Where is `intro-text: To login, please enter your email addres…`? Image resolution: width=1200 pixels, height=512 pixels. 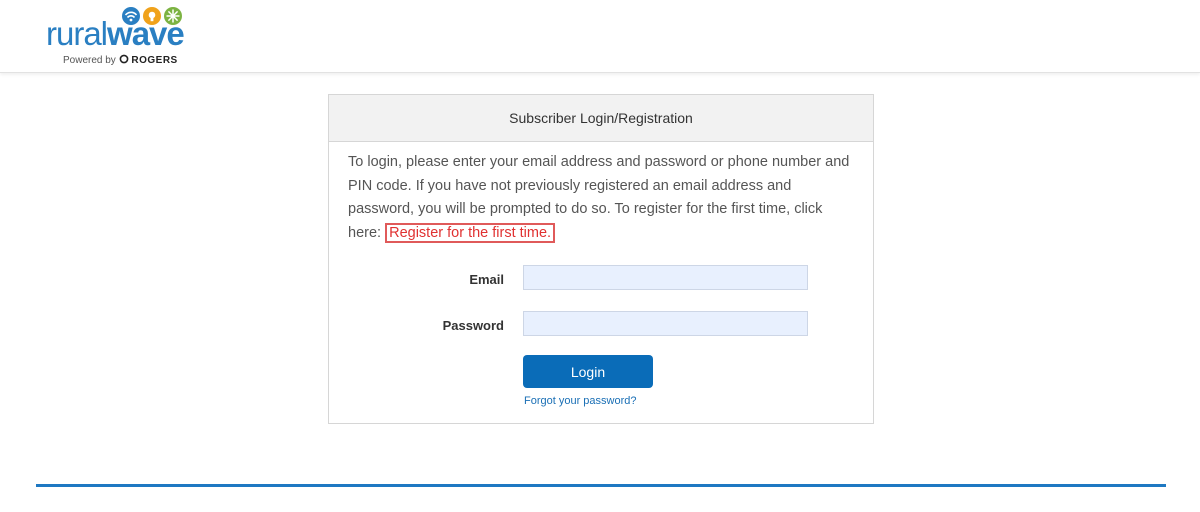 intro-text: To login, please enter your email addres… is located at coordinates (603, 198).